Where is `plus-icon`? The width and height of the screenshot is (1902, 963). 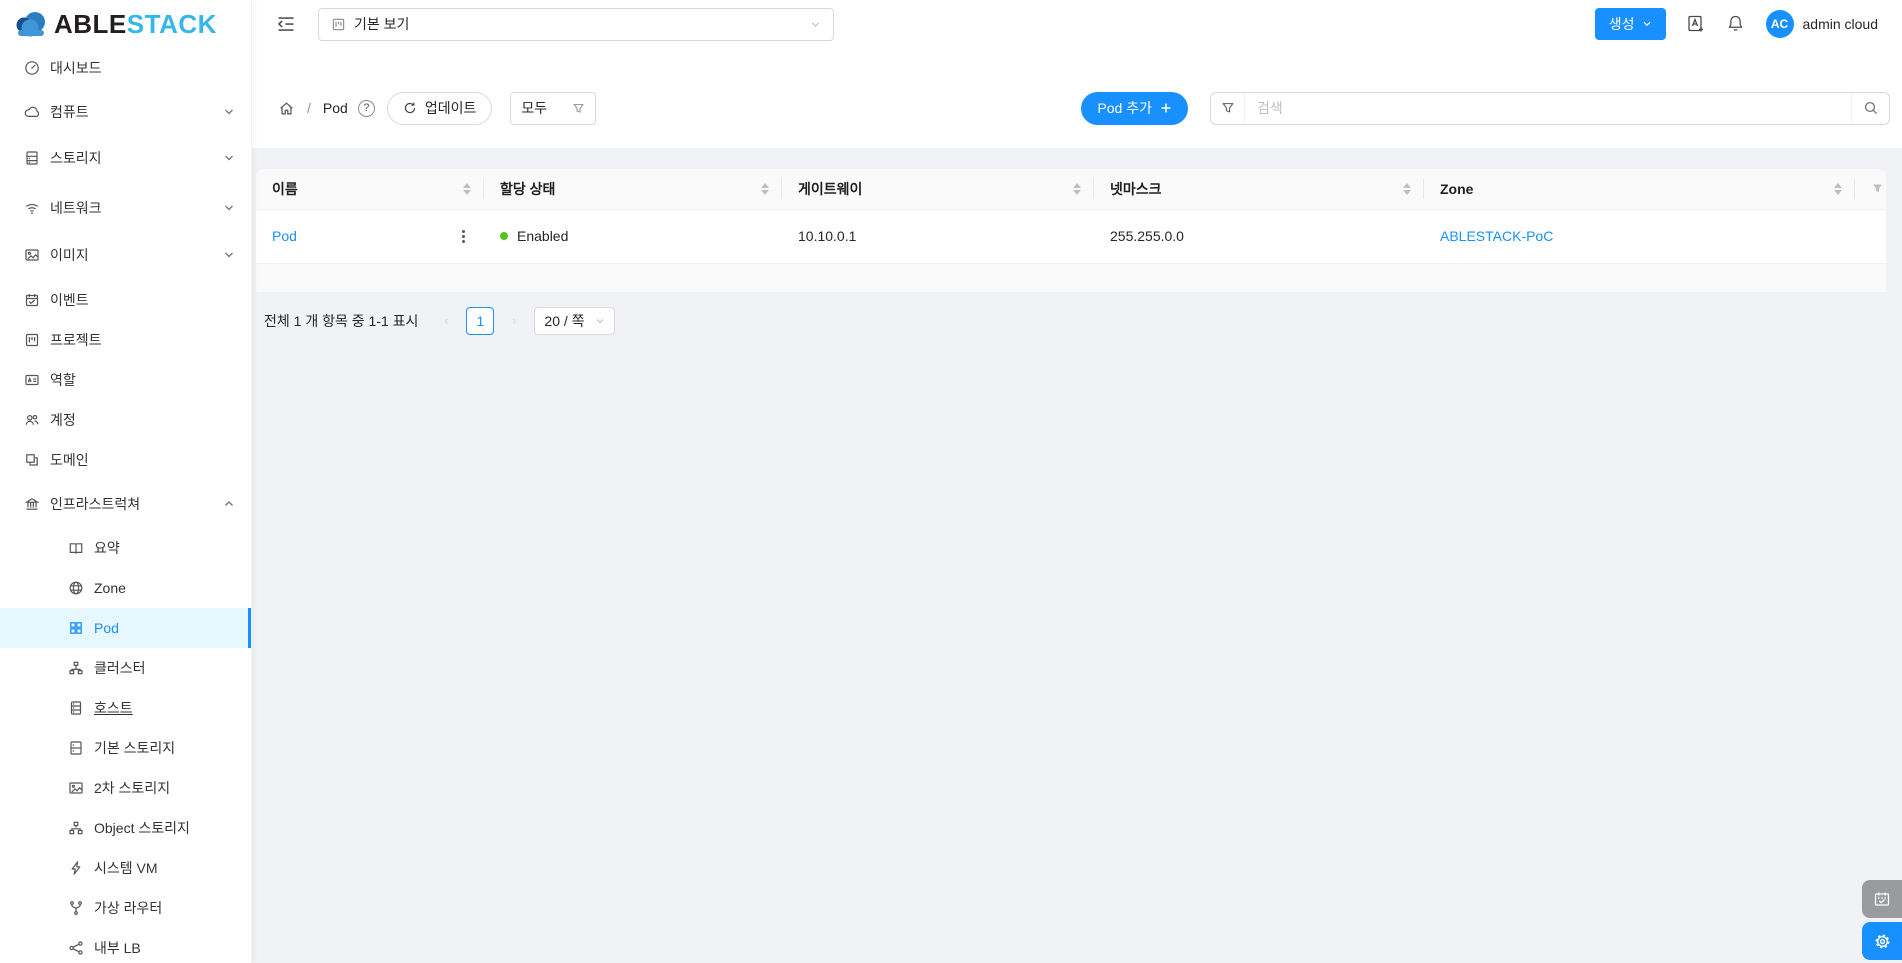 plus-icon is located at coordinates (1166, 108).